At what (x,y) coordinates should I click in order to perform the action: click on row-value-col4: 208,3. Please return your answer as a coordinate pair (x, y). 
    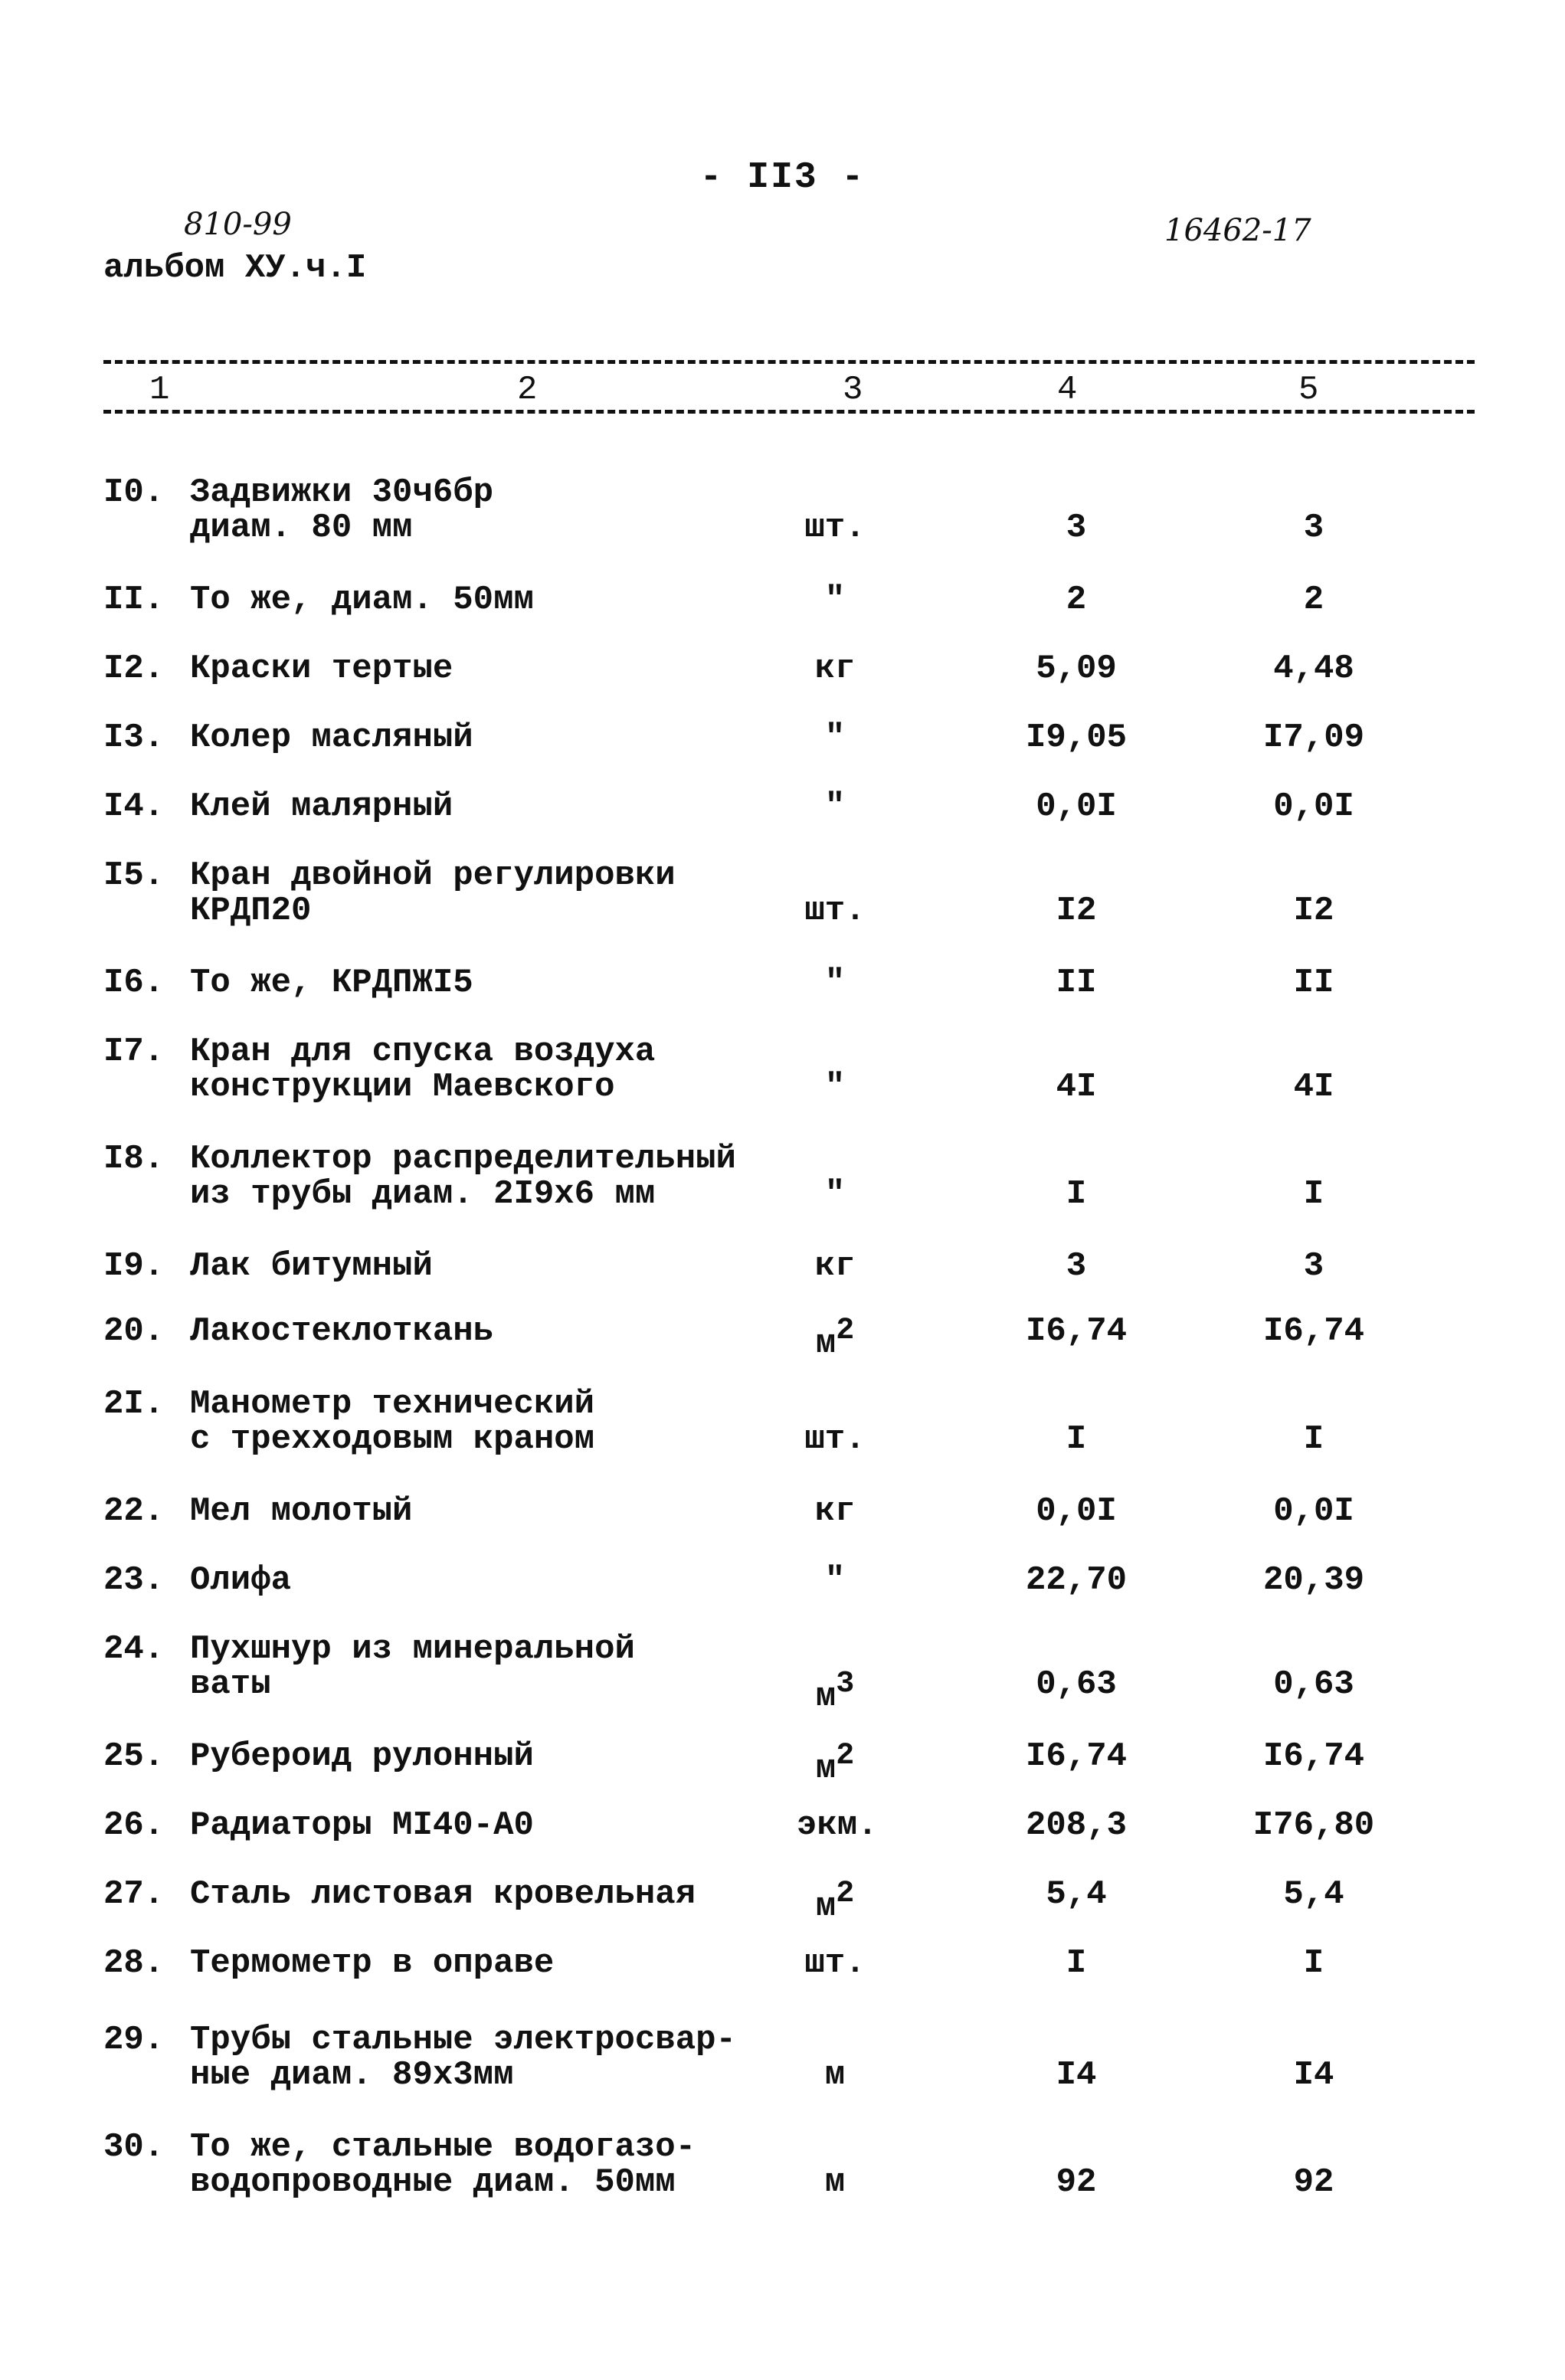
    Looking at the image, I should click on (1077, 1825).